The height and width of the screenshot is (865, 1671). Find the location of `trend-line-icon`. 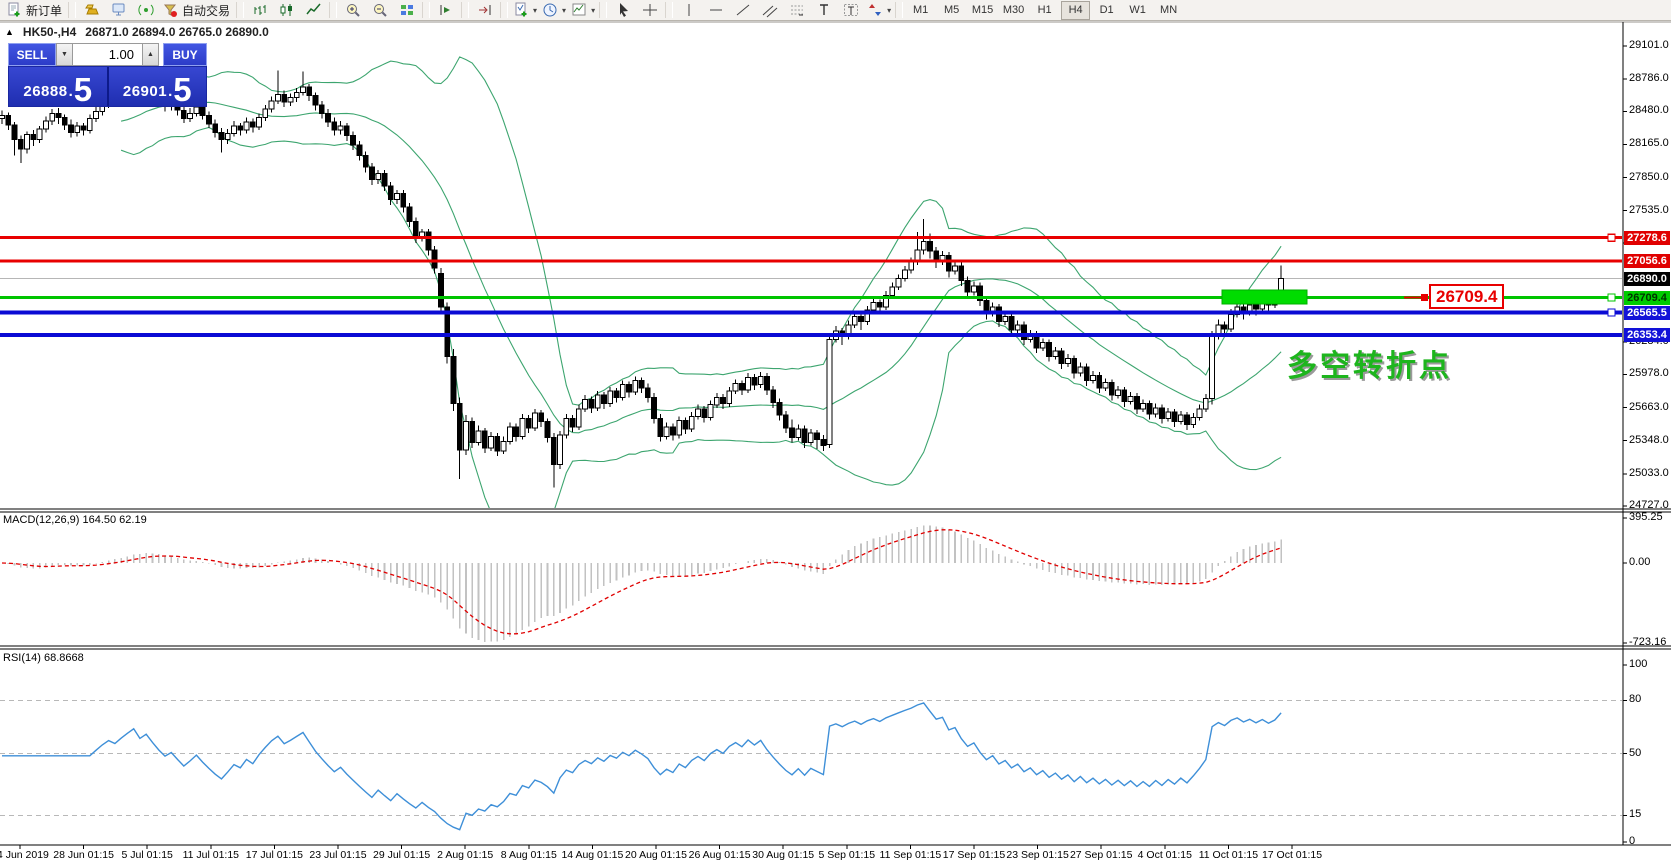

trend-line-icon is located at coordinates (742, 10).